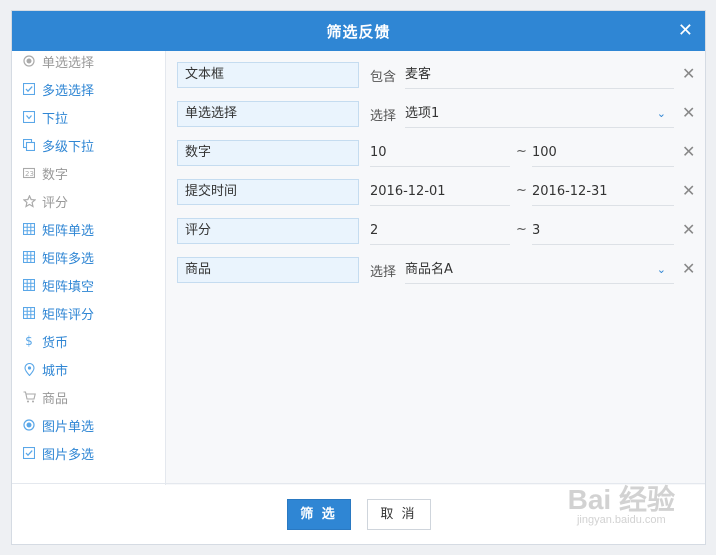 The width and height of the screenshot is (716, 555). I want to click on filter-row-single-choice: 单选选择 选择 选项1 ⌄ ✕, so click(437, 115).